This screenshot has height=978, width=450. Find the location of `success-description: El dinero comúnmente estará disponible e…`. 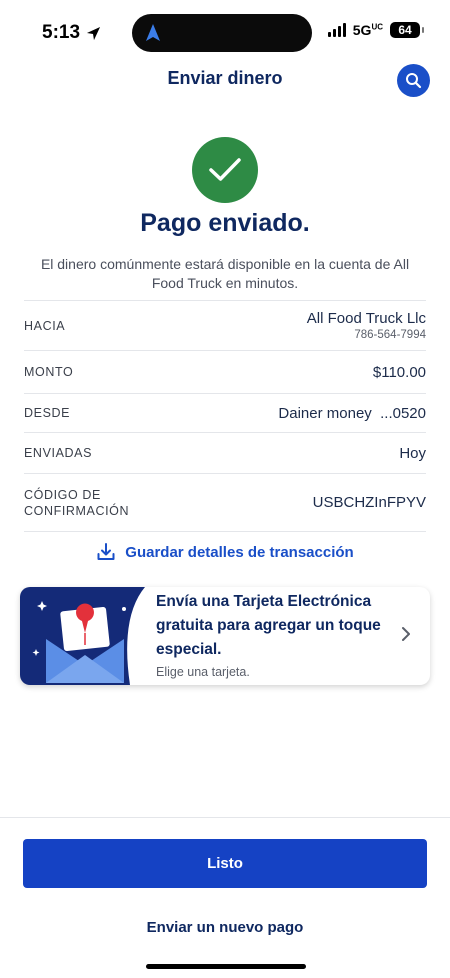

success-description: El dinero comúnmente estará disponible e… is located at coordinates (225, 273).